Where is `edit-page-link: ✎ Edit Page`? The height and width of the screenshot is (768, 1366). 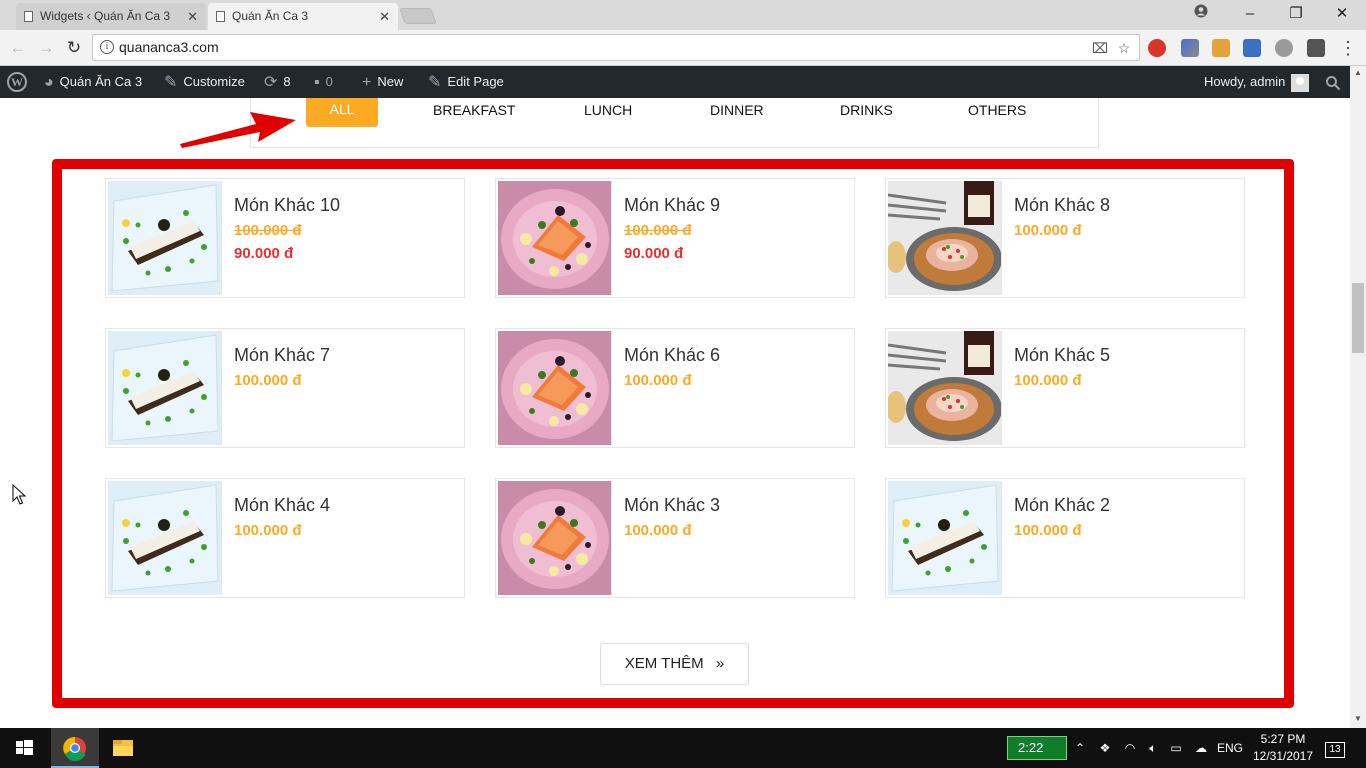
edit-page-link: ✎ Edit Page is located at coordinates (466, 82).